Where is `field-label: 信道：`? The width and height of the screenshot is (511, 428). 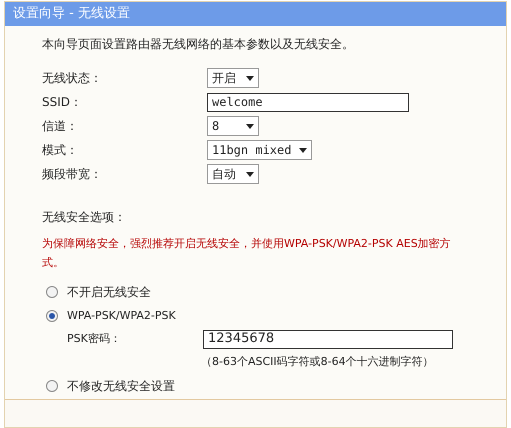
field-label: 信道： is located at coordinates (60, 126).